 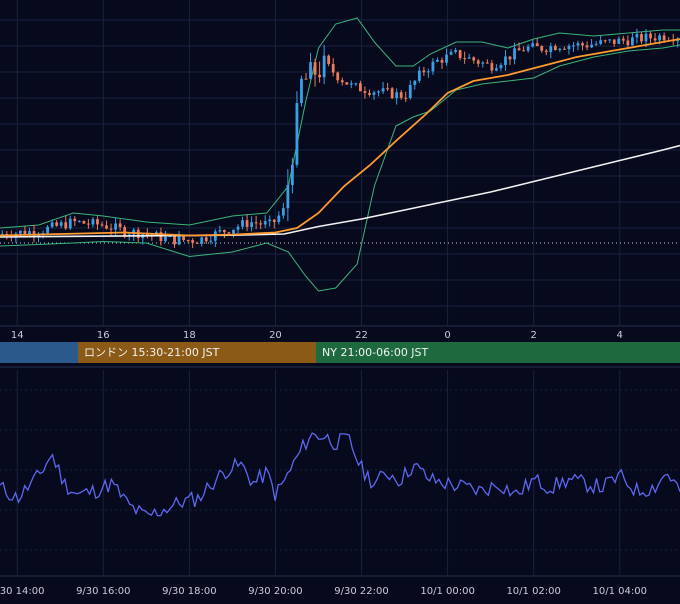 What do you see at coordinates (533, 591) in the screenshot?
I see `osc-x-tick-label: 10/1 02:00` at bounding box center [533, 591].